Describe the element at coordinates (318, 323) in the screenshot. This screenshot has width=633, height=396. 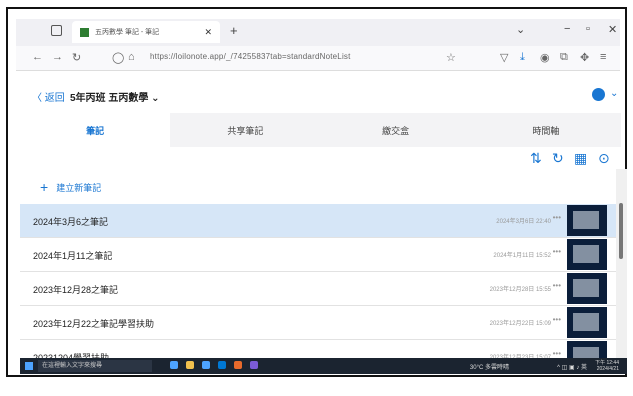
I see `list-item: 2023年12月22之筆記學習扶助 2023年12月22日 15:09 •••` at that location.